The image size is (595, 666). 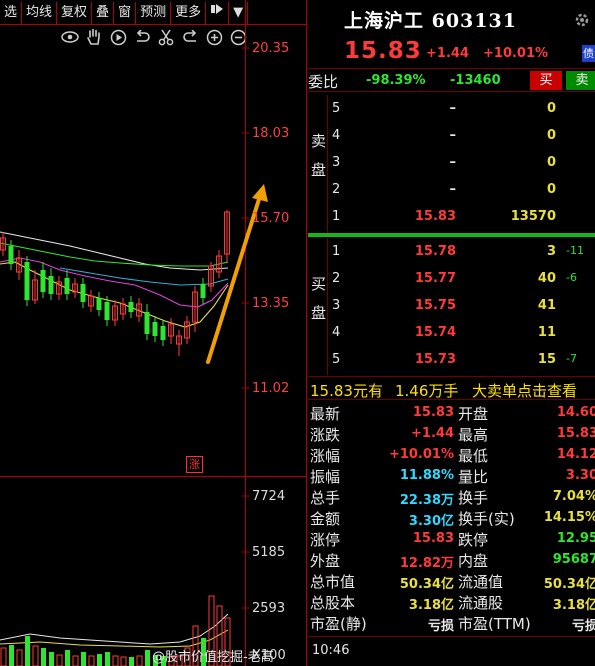 I want to click on gear-icon, so click(x=582, y=22).